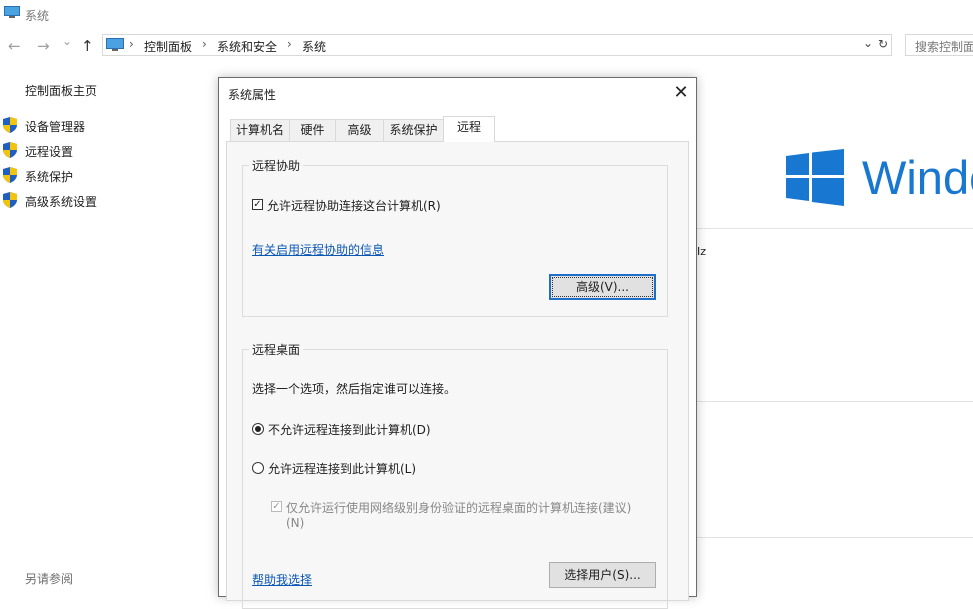 This screenshot has height=609, width=973. I want to click on remote-assistance-label: 远程协助, so click(276, 165).